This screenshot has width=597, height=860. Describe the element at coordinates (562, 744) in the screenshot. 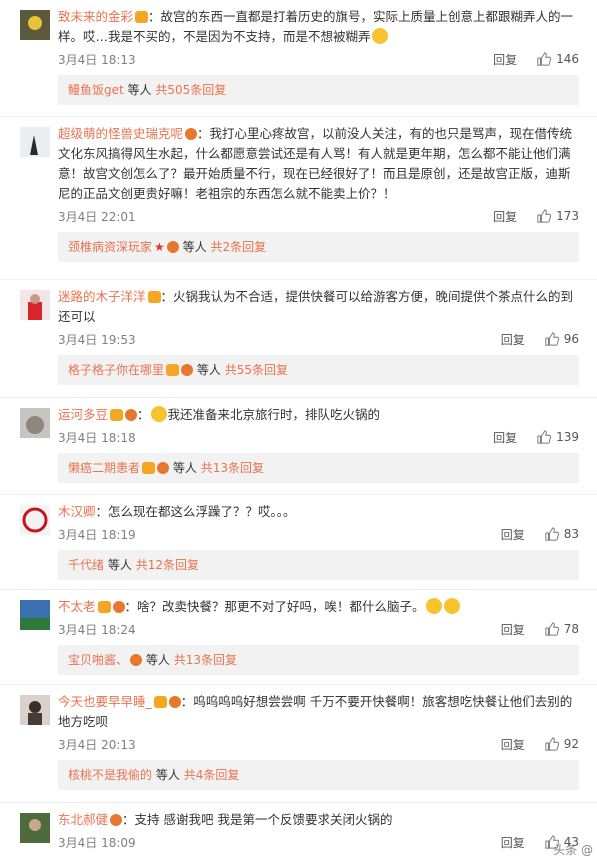

I see `like-button: 92` at that location.